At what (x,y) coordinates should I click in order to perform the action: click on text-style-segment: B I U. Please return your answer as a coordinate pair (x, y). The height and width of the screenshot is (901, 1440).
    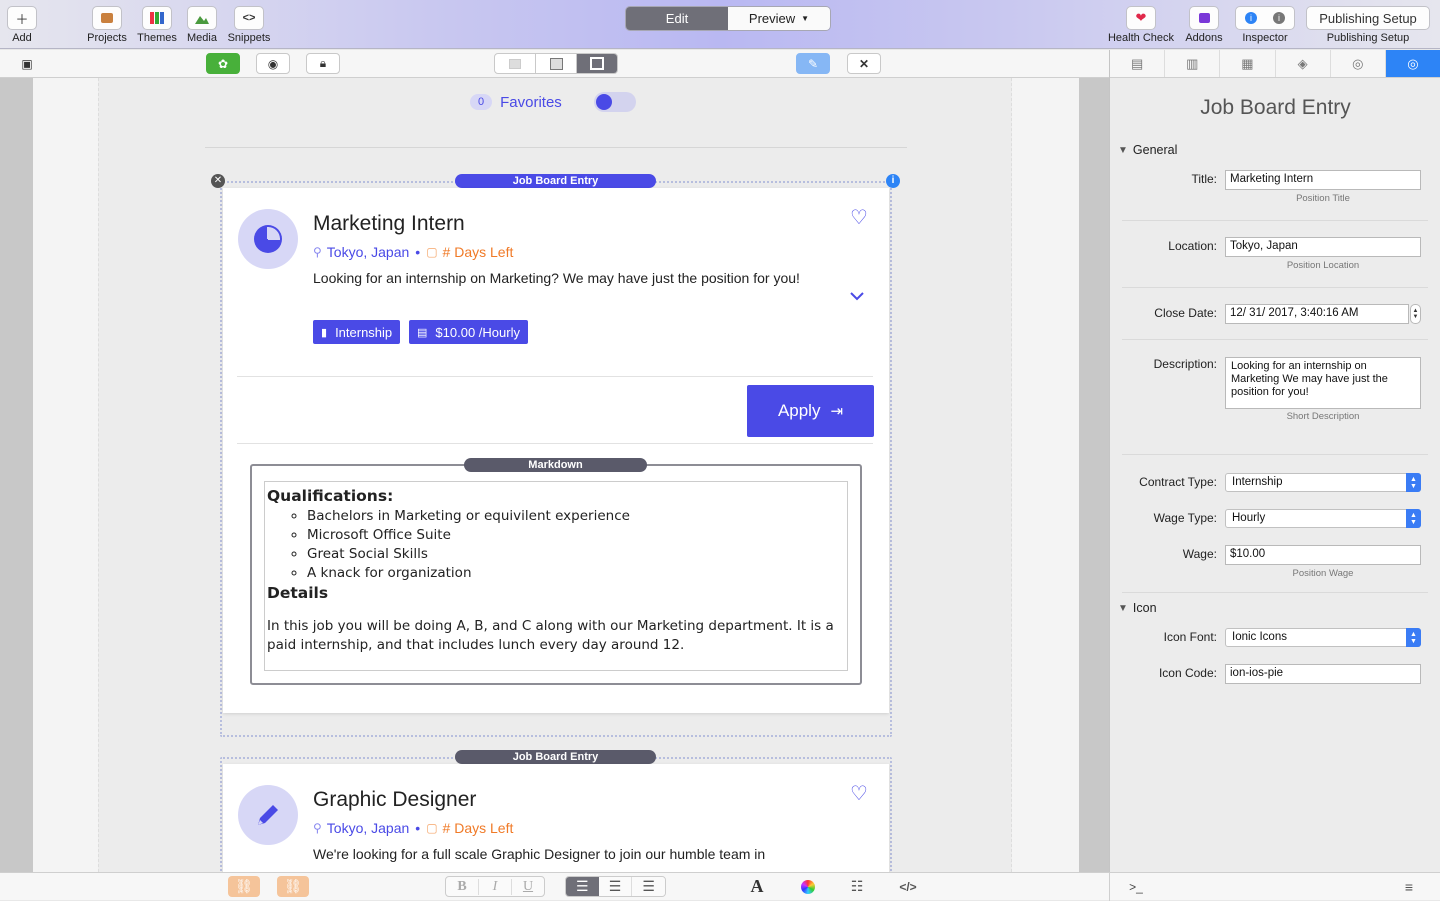
    Looking at the image, I should click on (495, 886).